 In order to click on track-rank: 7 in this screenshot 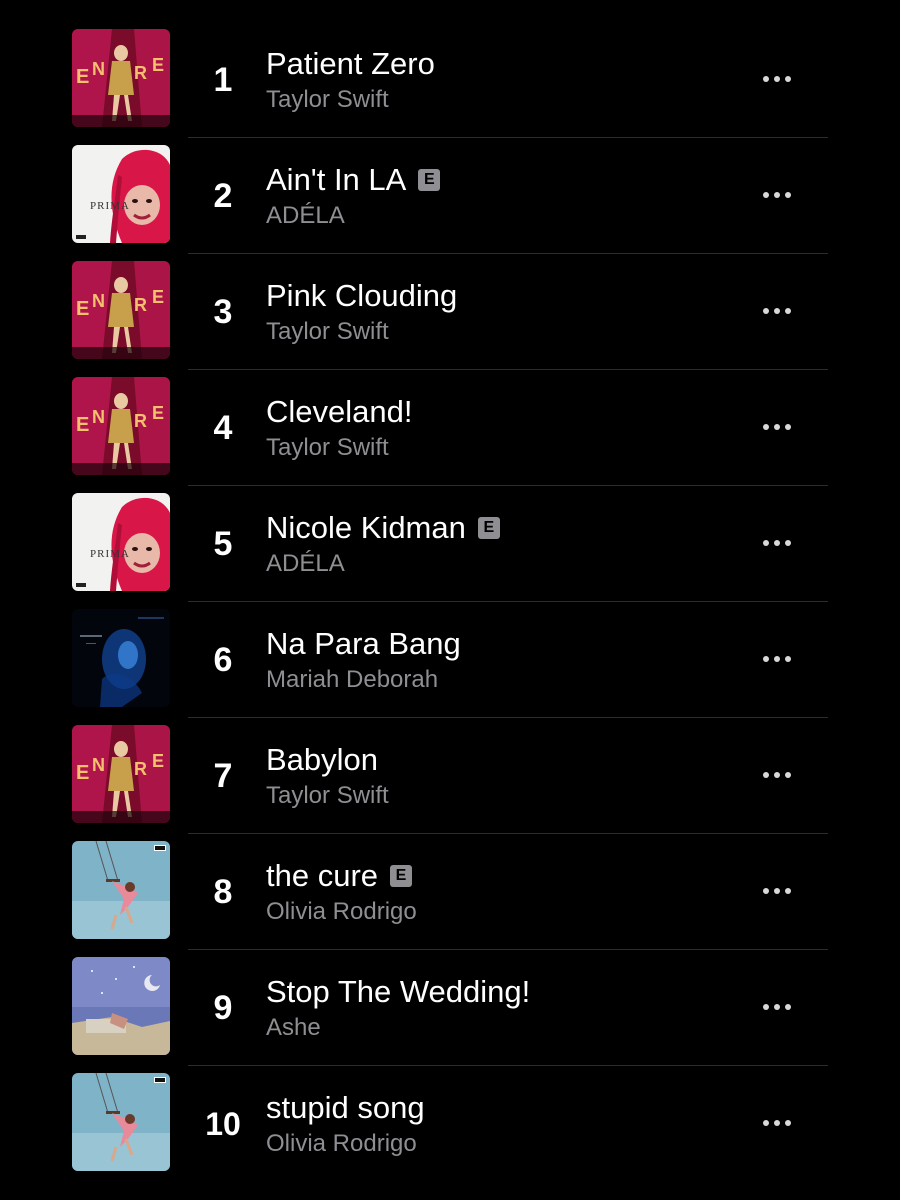, I will do `click(223, 776)`.